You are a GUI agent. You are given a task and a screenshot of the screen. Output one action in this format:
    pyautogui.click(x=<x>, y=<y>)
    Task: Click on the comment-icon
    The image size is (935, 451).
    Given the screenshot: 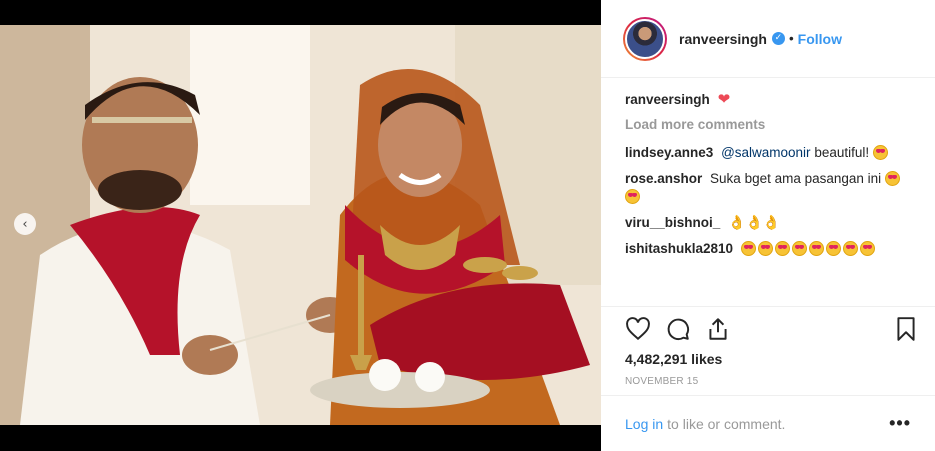 What is the action you would take?
    pyautogui.click(x=678, y=329)
    